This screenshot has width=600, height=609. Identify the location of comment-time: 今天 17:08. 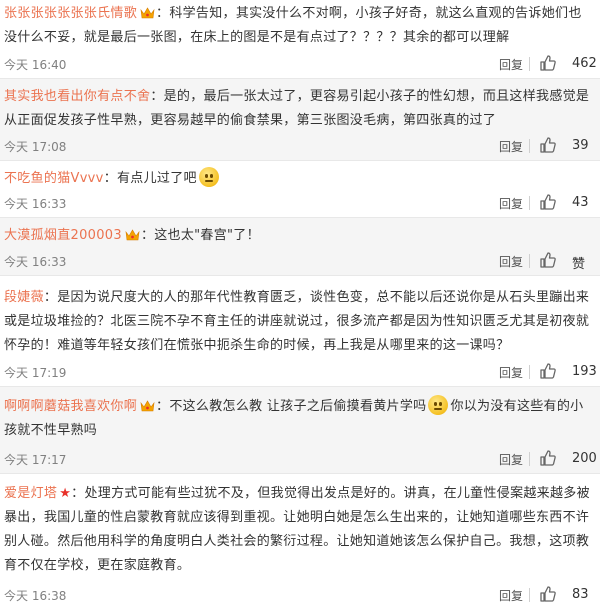
(35, 147).